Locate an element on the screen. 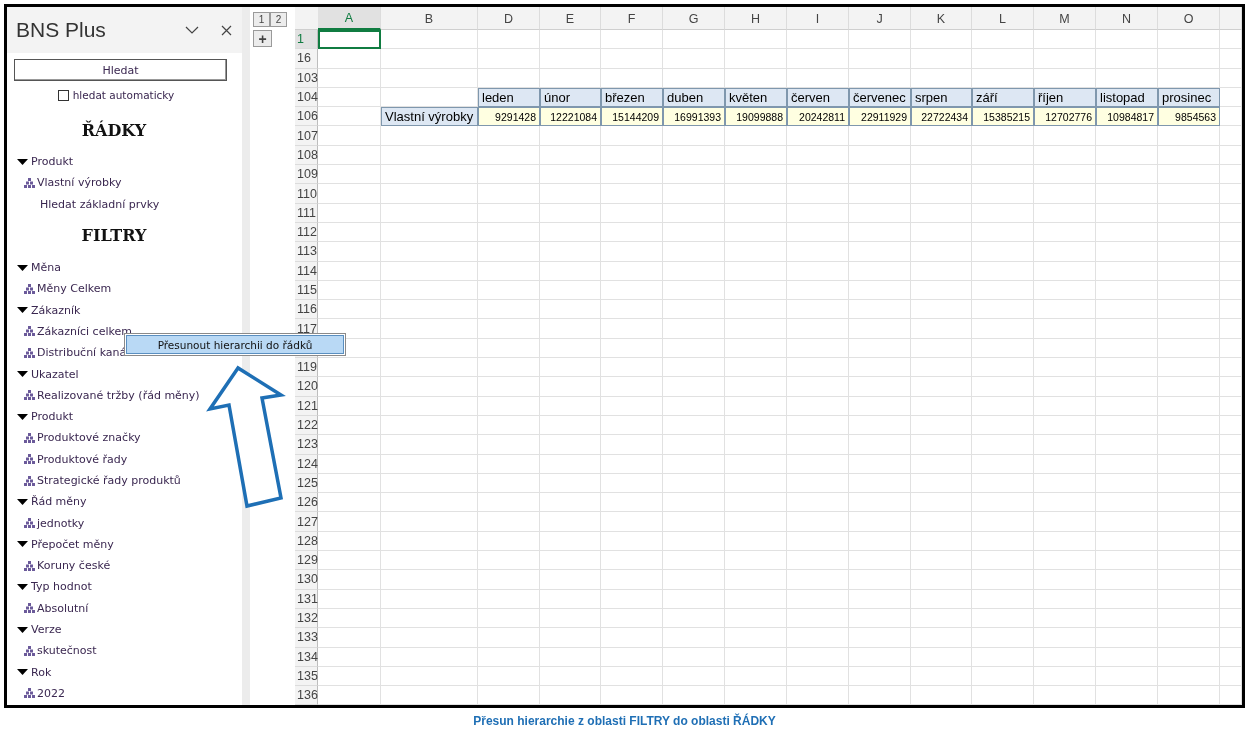 This screenshot has height=735, width=1249. hierarchy-item: skutečnost is located at coordinates (67, 651).